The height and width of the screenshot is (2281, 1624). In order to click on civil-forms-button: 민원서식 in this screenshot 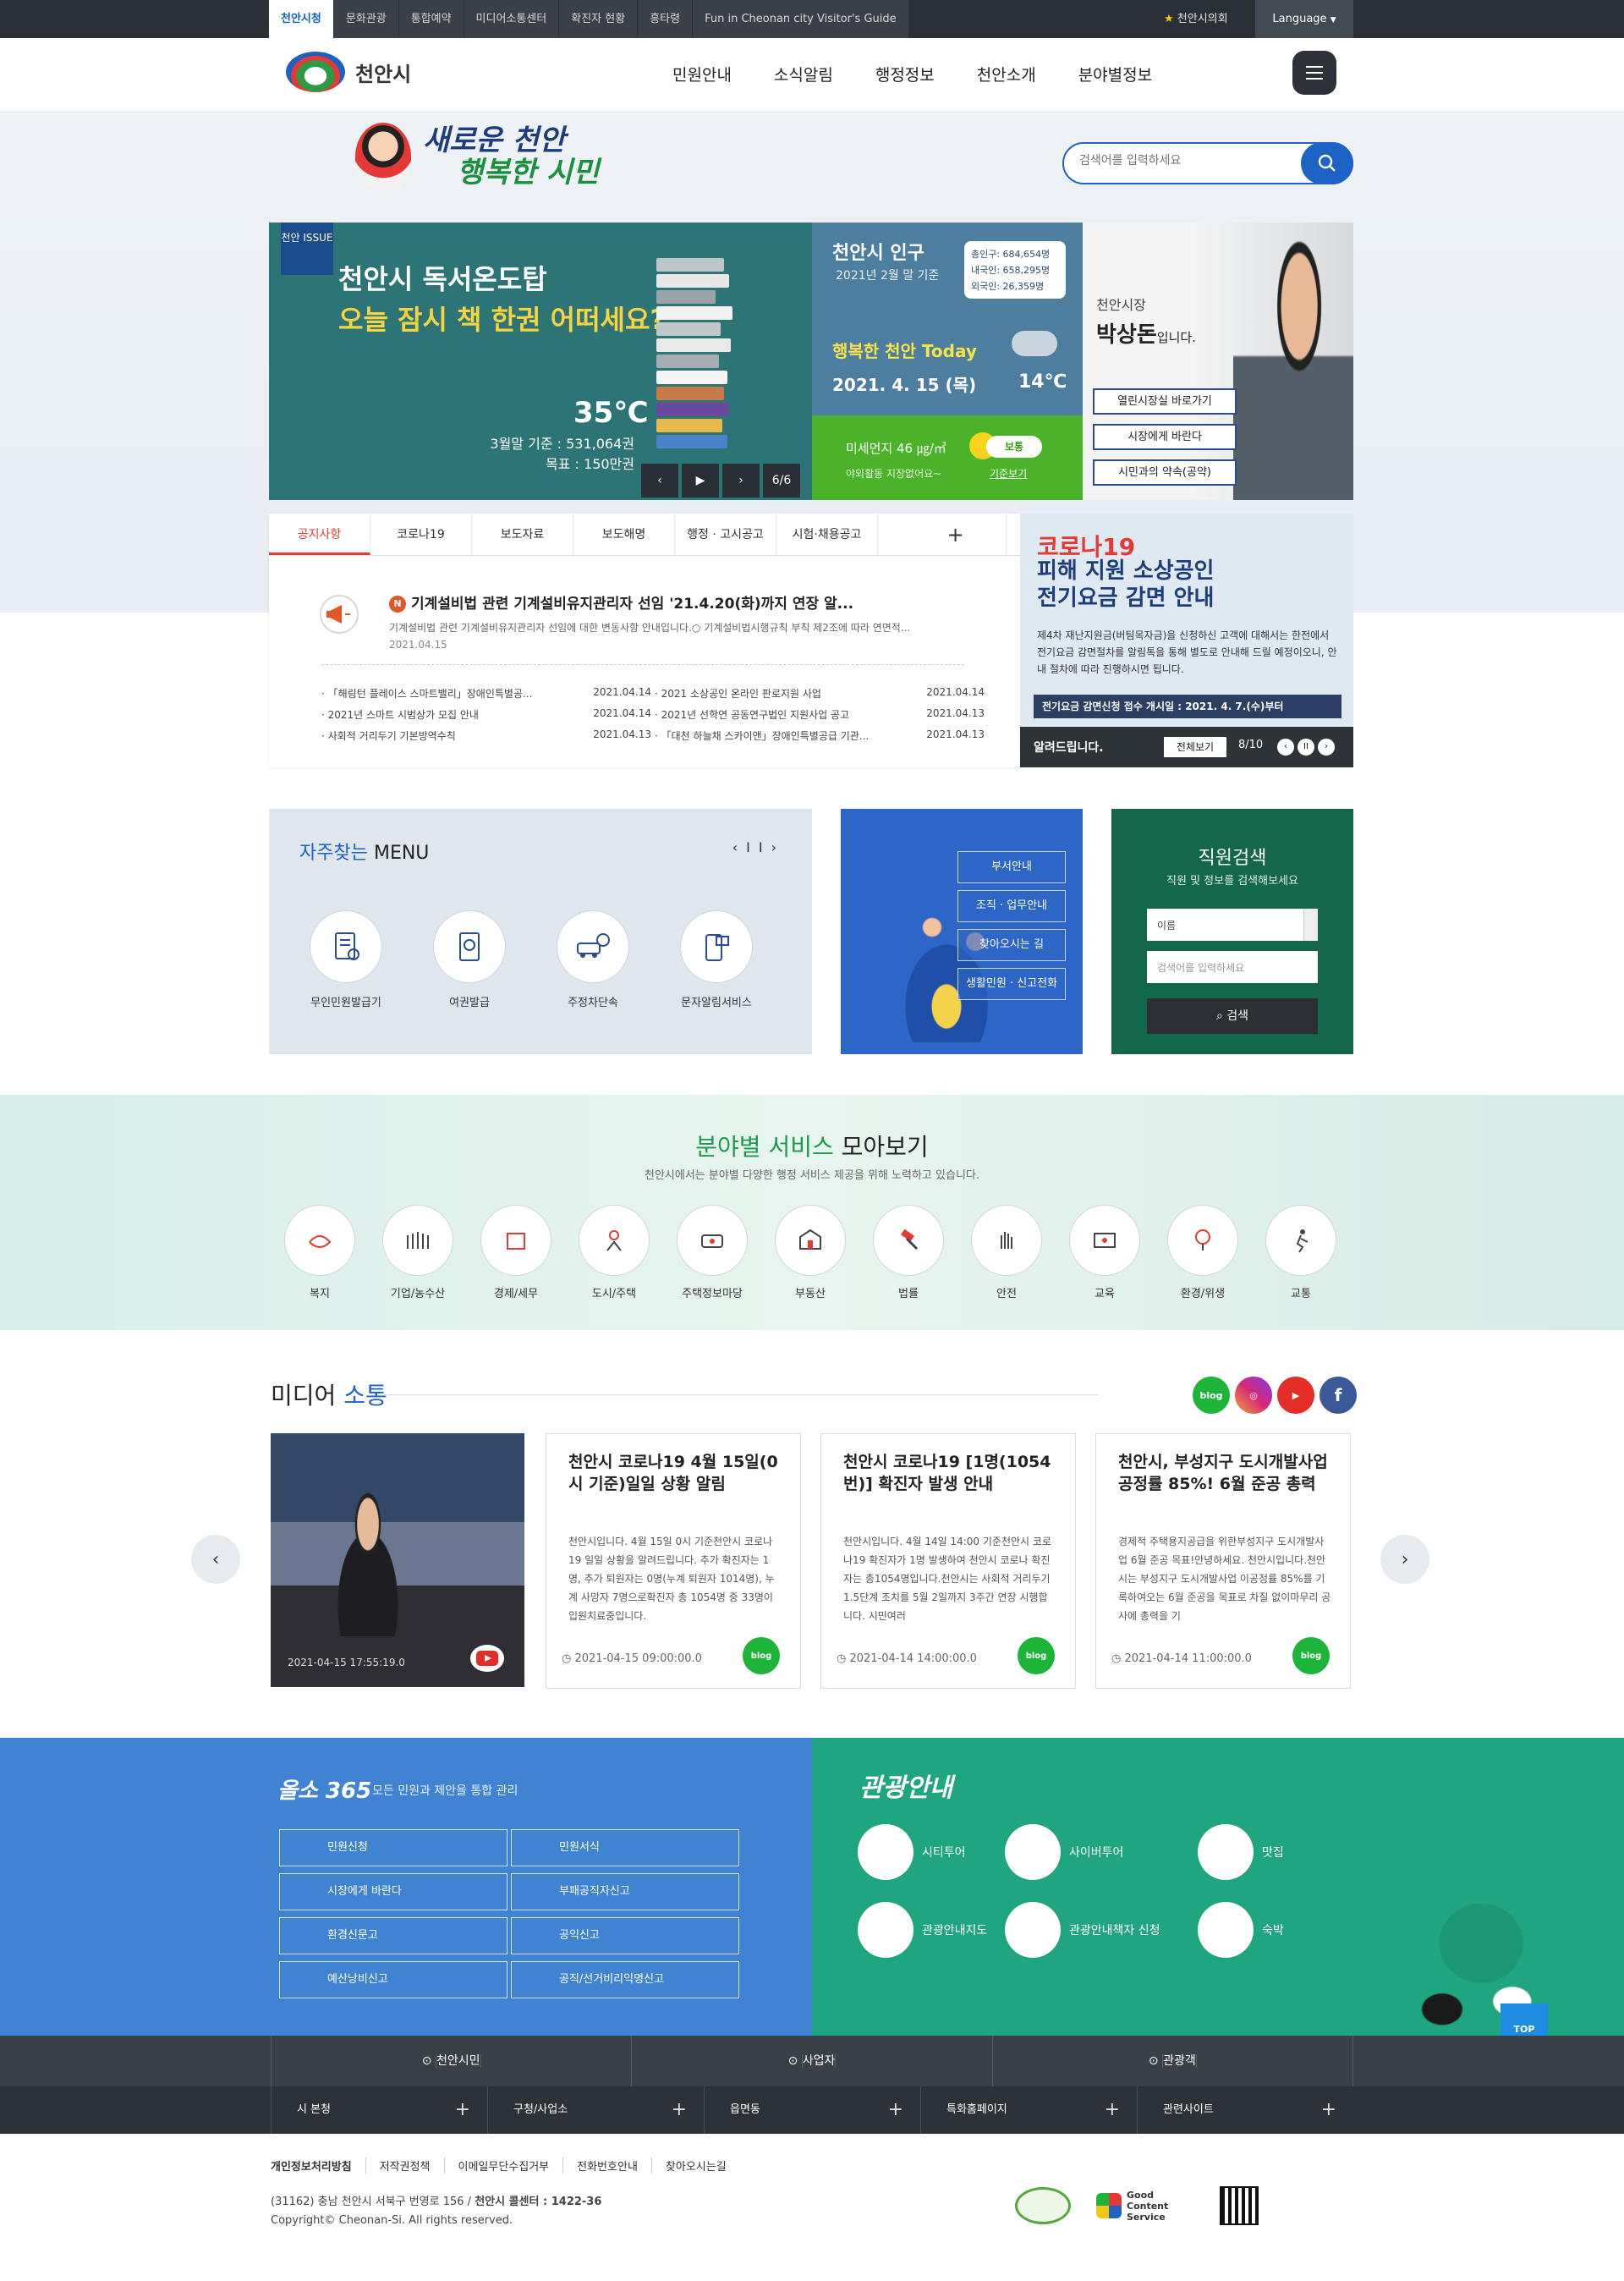, I will do `click(625, 1847)`.